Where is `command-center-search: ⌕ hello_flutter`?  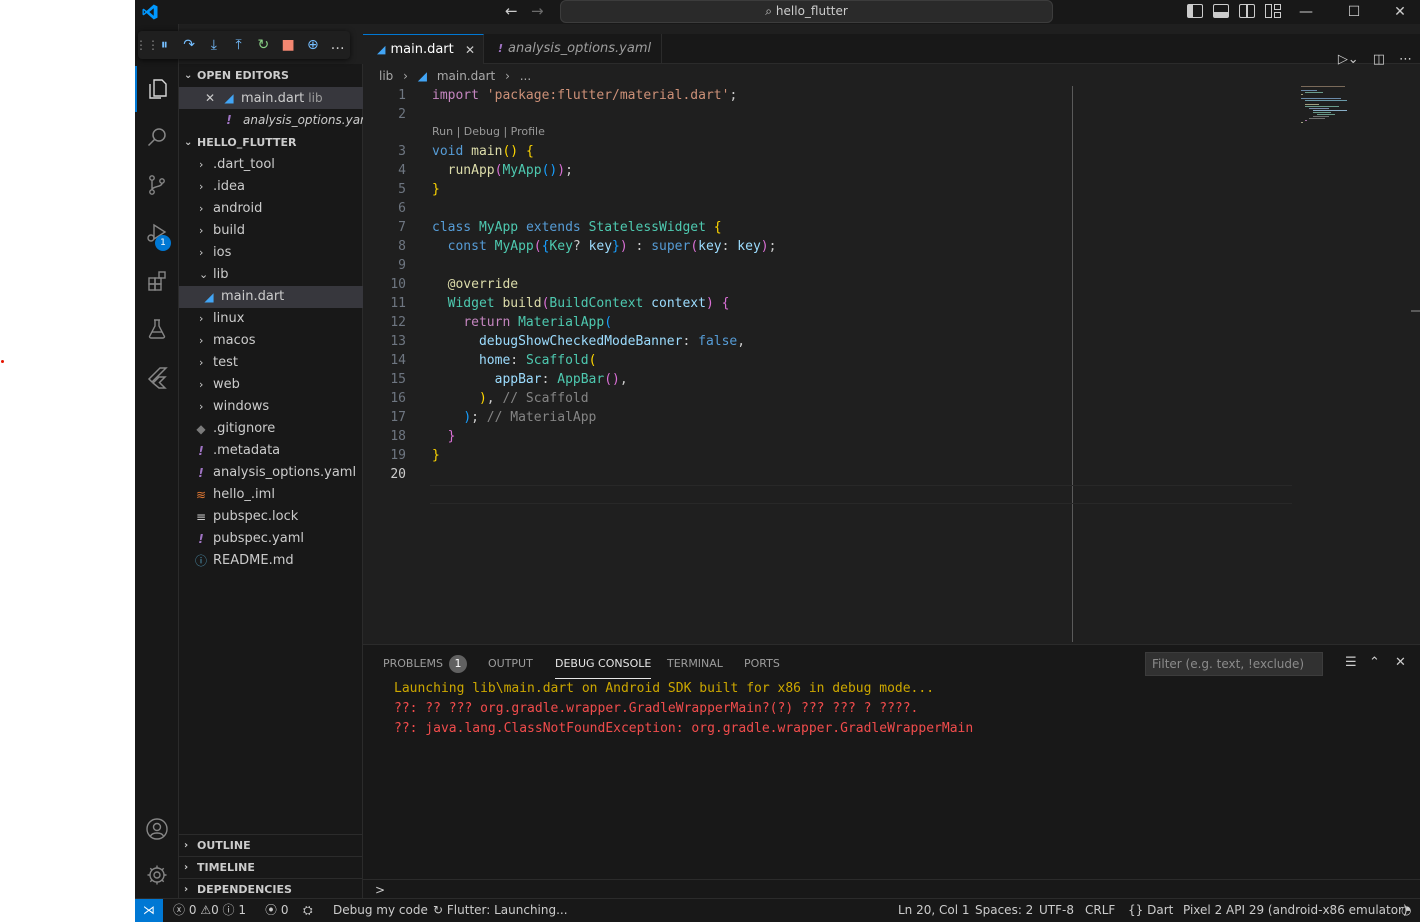 command-center-search: ⌕ hello_flutter is located at coordinates (806, 11).